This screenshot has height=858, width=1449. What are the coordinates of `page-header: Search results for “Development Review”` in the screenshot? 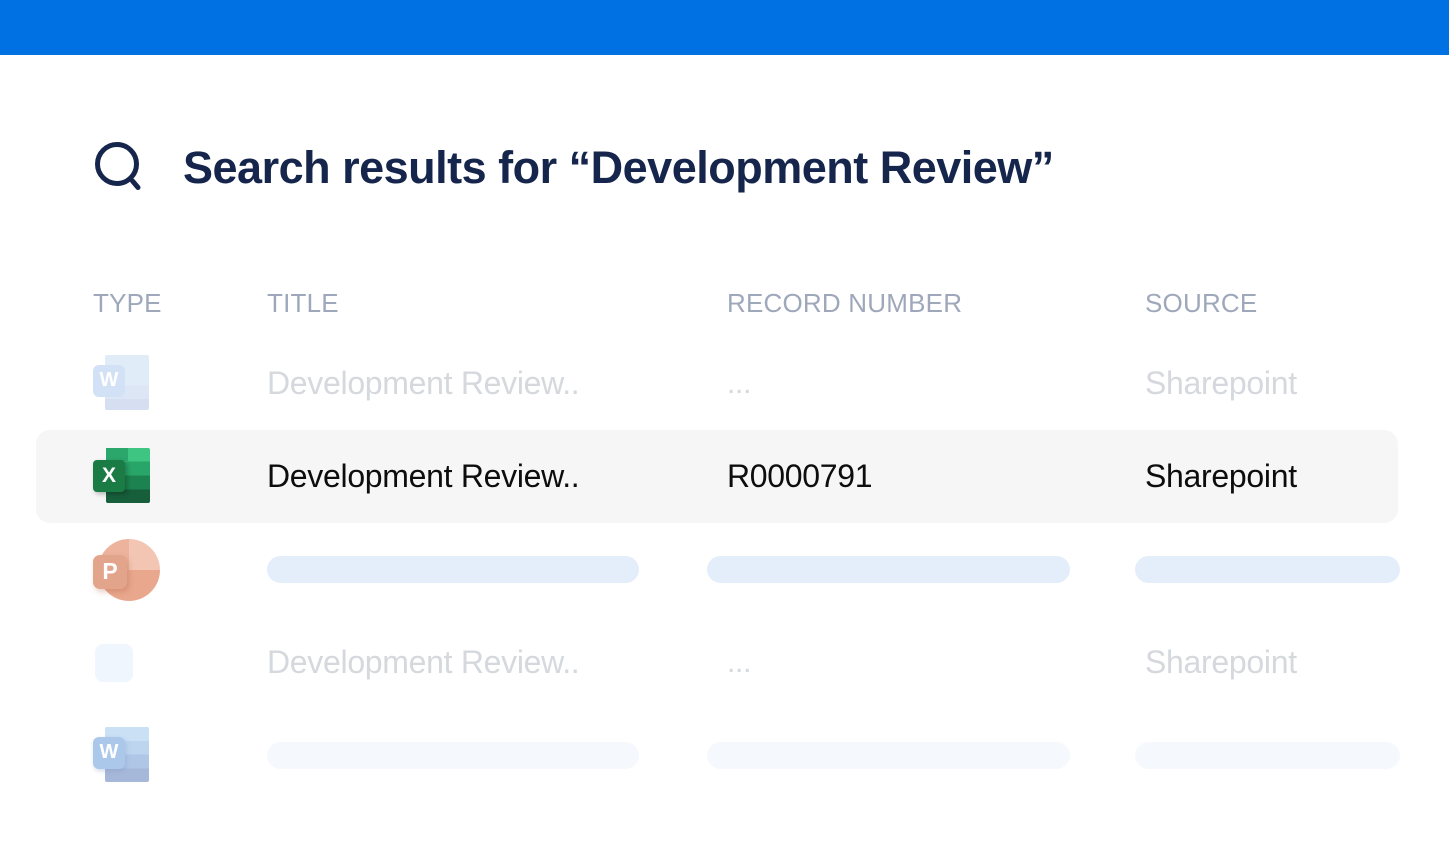 It's located at (771, 168).